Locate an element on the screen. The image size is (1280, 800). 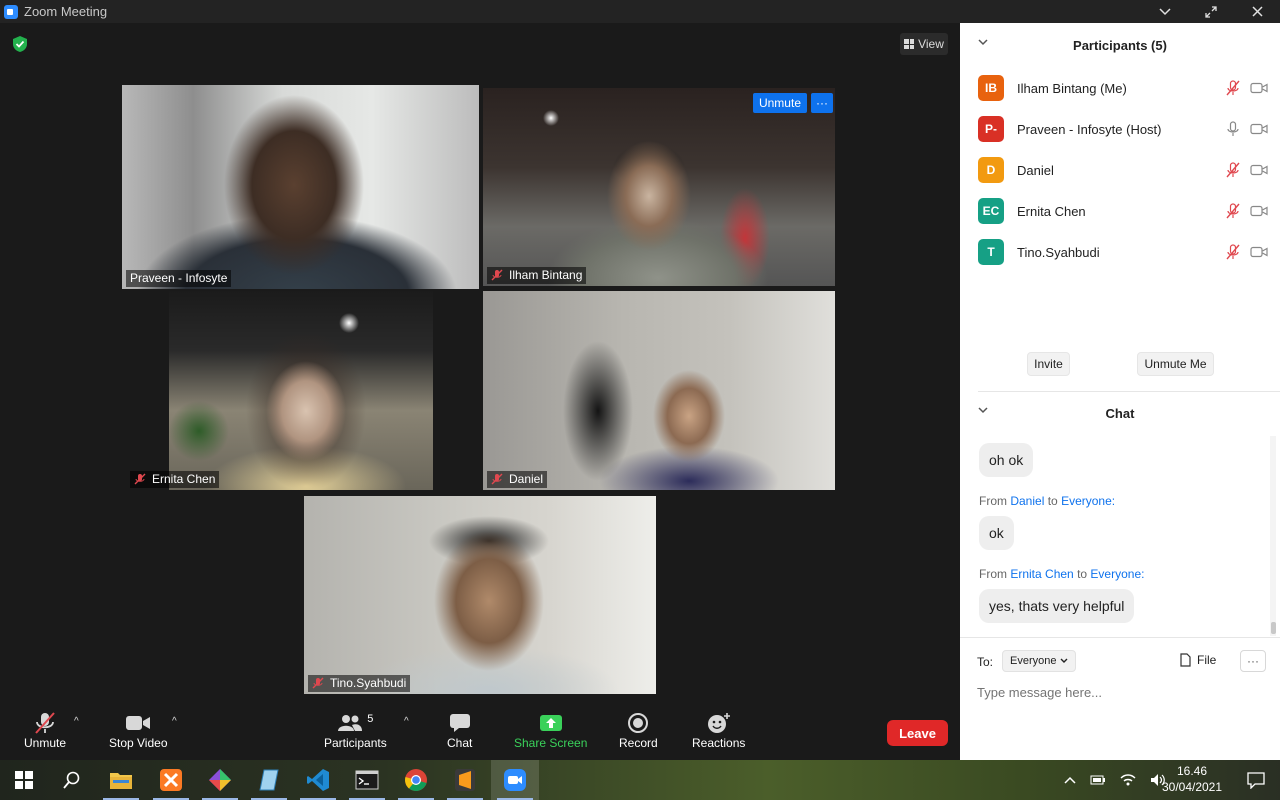
video-tile-ernita: Ernita Chen is located at coordinates (302, 390).